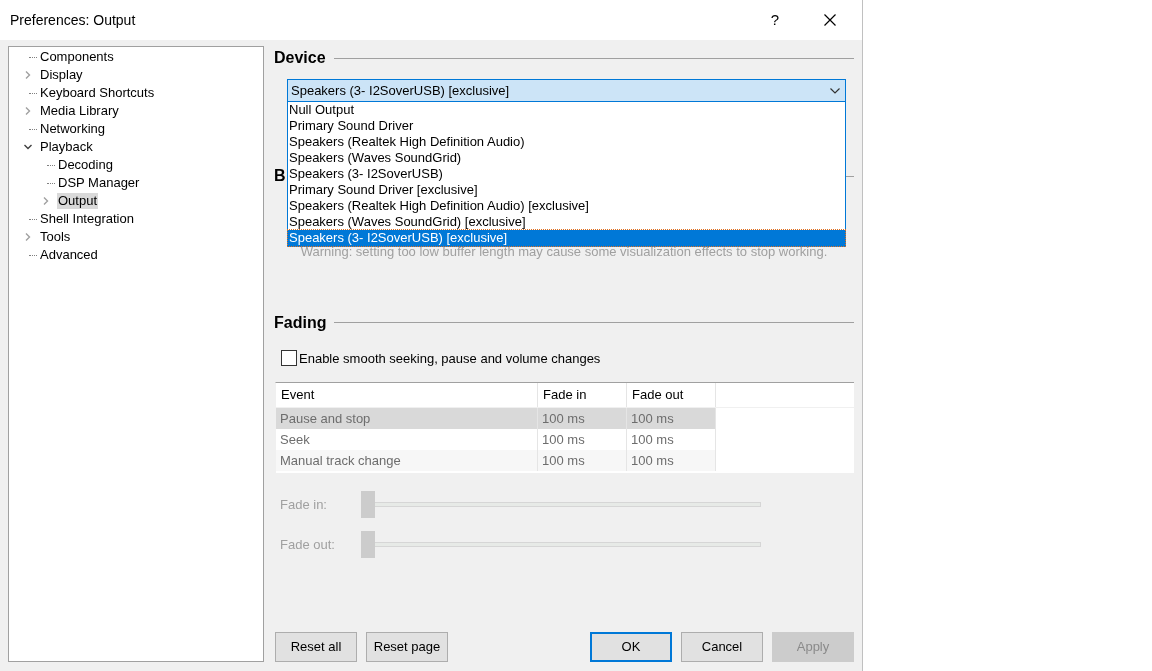 The image size is (1152, 671). Describe the element at coordinates (99, 183) in the screenshot. I see `tree-item: DSP Manager` at that location.